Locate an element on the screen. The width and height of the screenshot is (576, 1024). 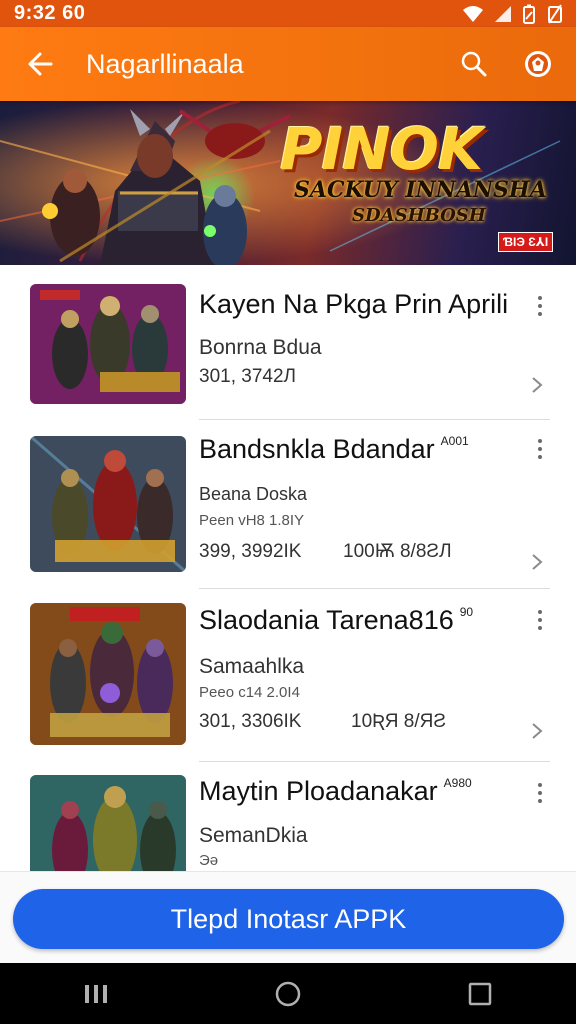
app-title-text: Maytin Ploadanakar is located at coordinates (318, 791).